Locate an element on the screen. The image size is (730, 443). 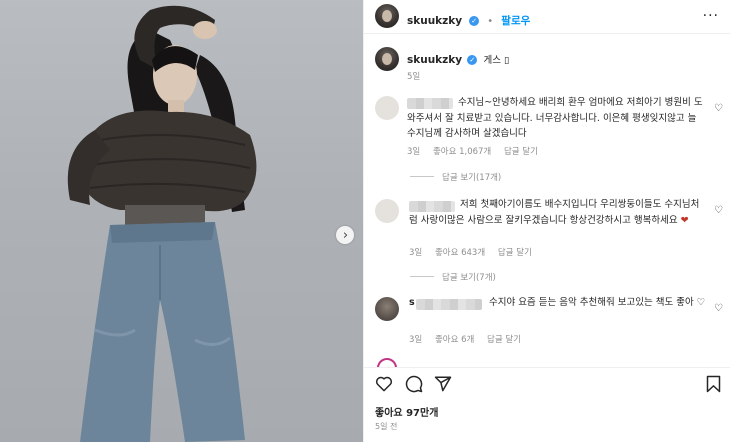
caption-time: 5일 is located at coordinates (414, 77).